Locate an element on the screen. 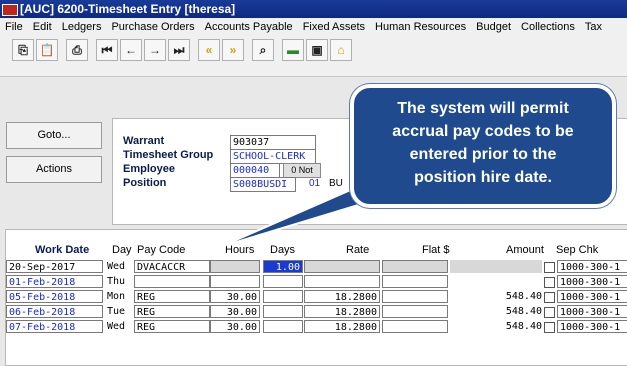 This screenshot has width=627, height=366. callout-line-3: entered prior to the is located at coordinates (483, 154).